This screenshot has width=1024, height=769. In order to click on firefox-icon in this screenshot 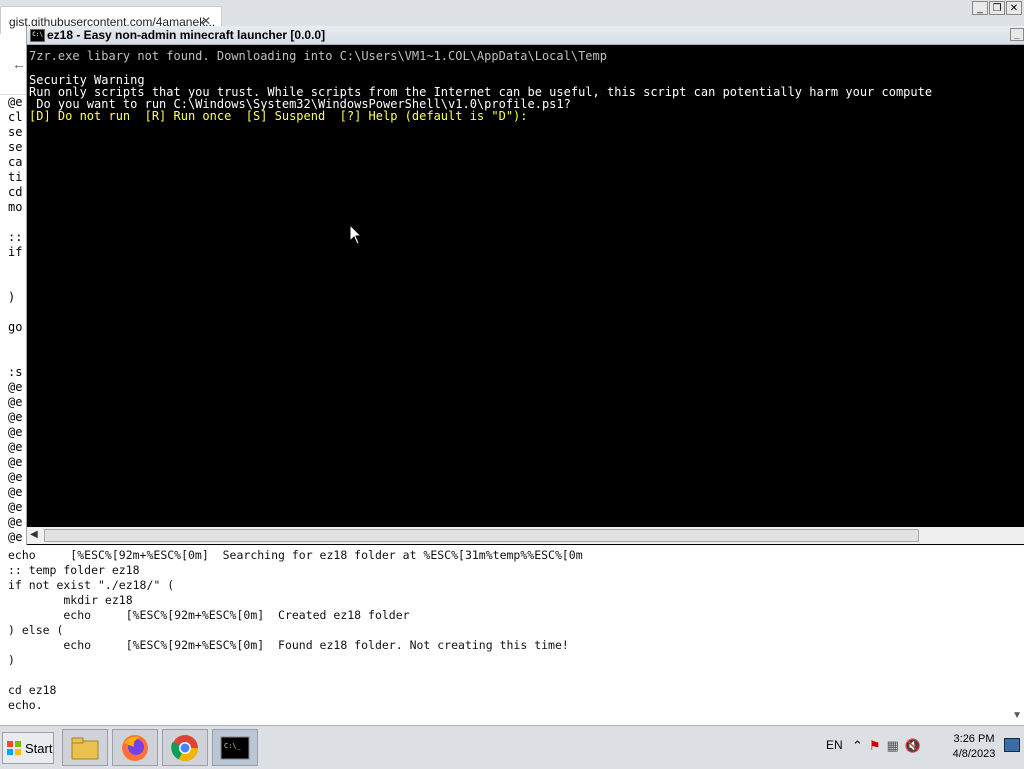, I will do `click(135, 747)`.